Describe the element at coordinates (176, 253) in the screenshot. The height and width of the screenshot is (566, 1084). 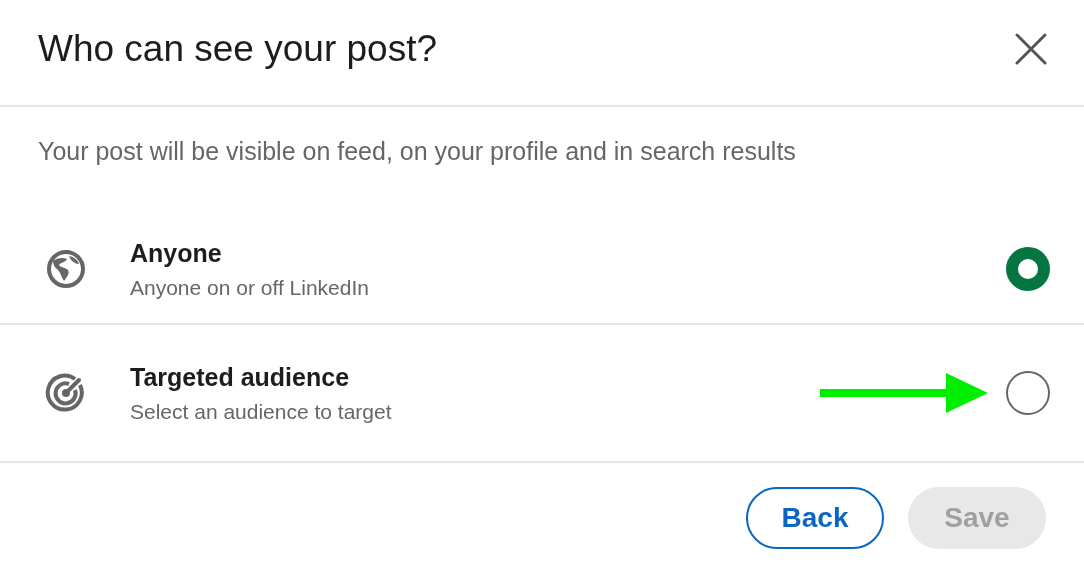
I see `option-label: Anyone` at that location.